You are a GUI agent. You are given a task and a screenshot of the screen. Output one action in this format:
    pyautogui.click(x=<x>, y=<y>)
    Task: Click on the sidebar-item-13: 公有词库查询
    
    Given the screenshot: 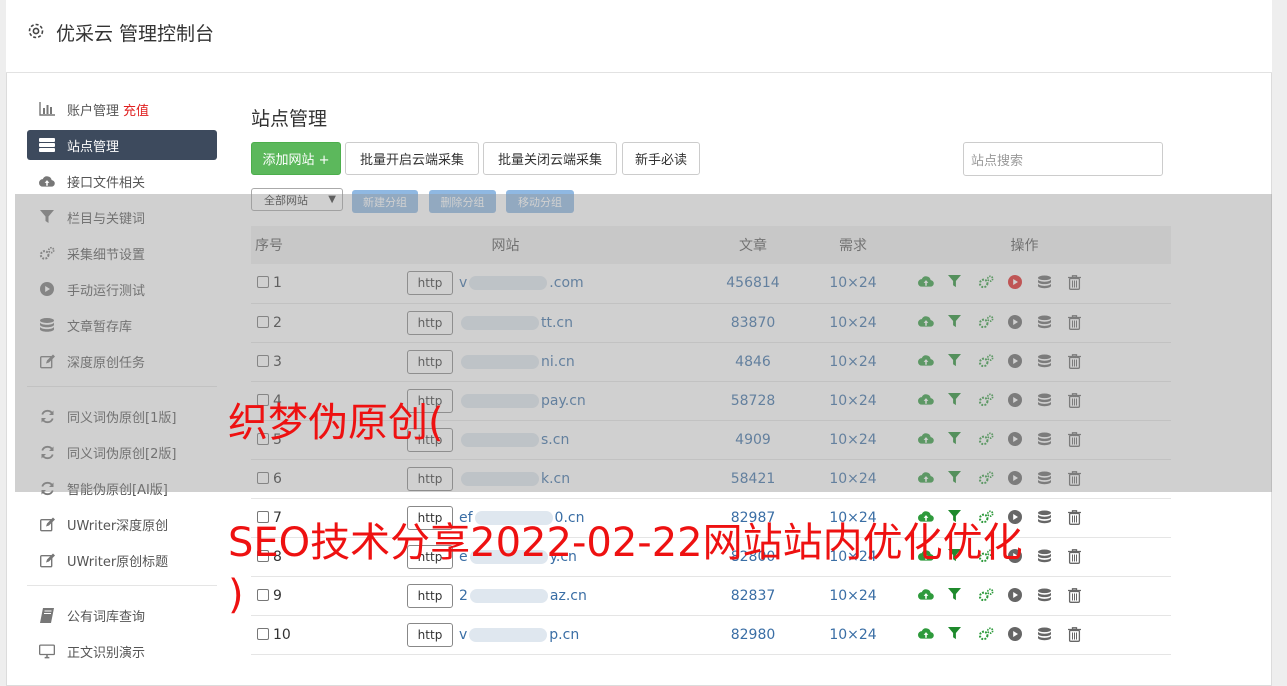 What is the action you would take?
    pyautogui.click(x=122, y=615)
    